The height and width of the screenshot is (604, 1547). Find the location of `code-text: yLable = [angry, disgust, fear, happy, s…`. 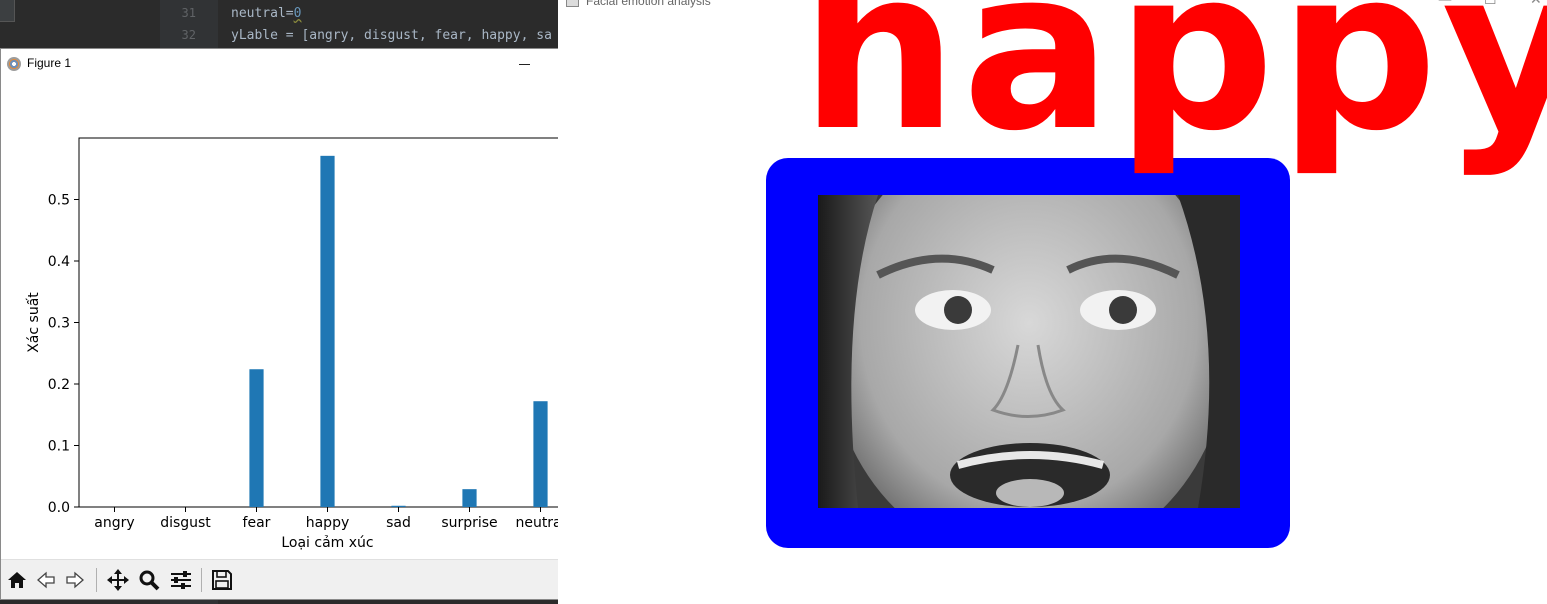

code-text: yLable = [angry, disgust, fear, happy, s… is located at coordinates (391, 35).